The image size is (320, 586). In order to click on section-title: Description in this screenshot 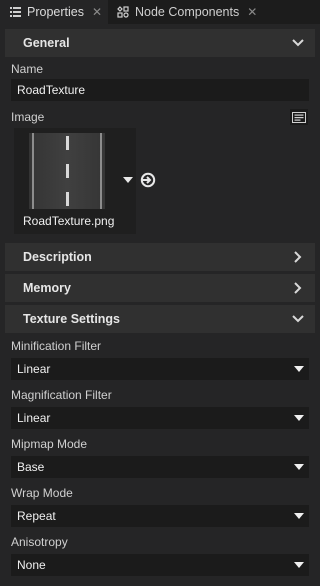, I will do `click(57, 257)`.